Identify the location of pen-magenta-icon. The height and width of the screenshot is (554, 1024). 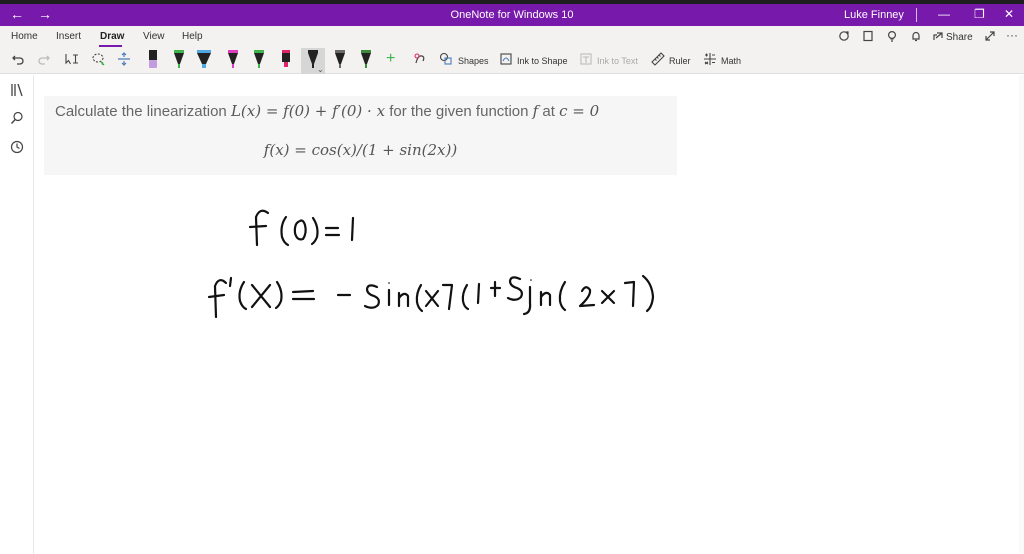
(233, 60).